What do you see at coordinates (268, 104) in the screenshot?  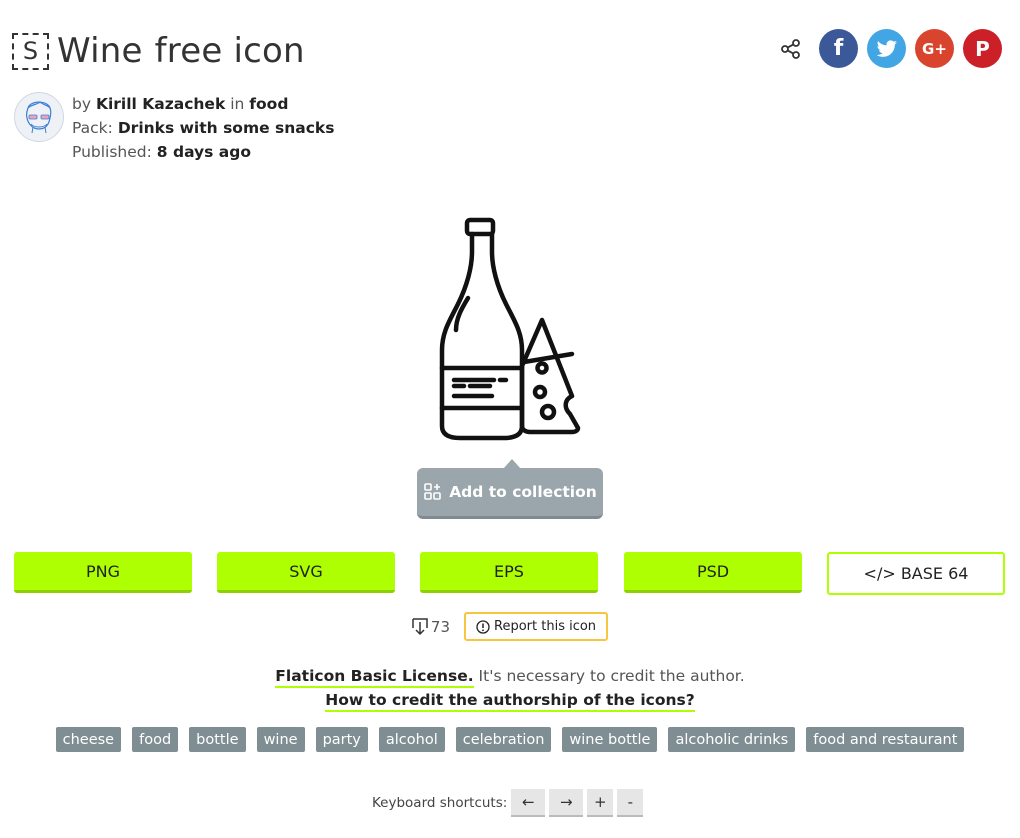 I see `category-link: food` at bounding box center [268, 104].